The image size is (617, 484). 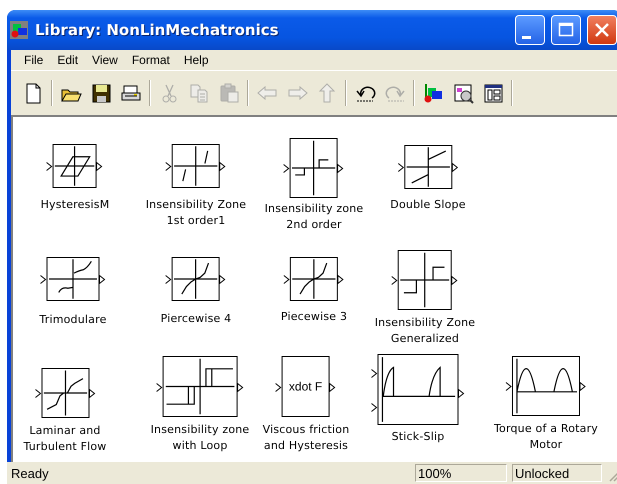 What do you see at coordinates (602, 30) in the screenshot?
I see `close-button` at bounding box center [602, 30].